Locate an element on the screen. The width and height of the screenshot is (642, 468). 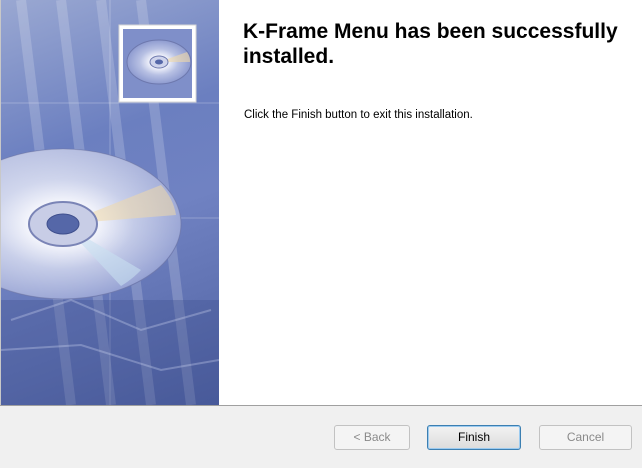
back-button: < Back is located at coordinates (372, 437).